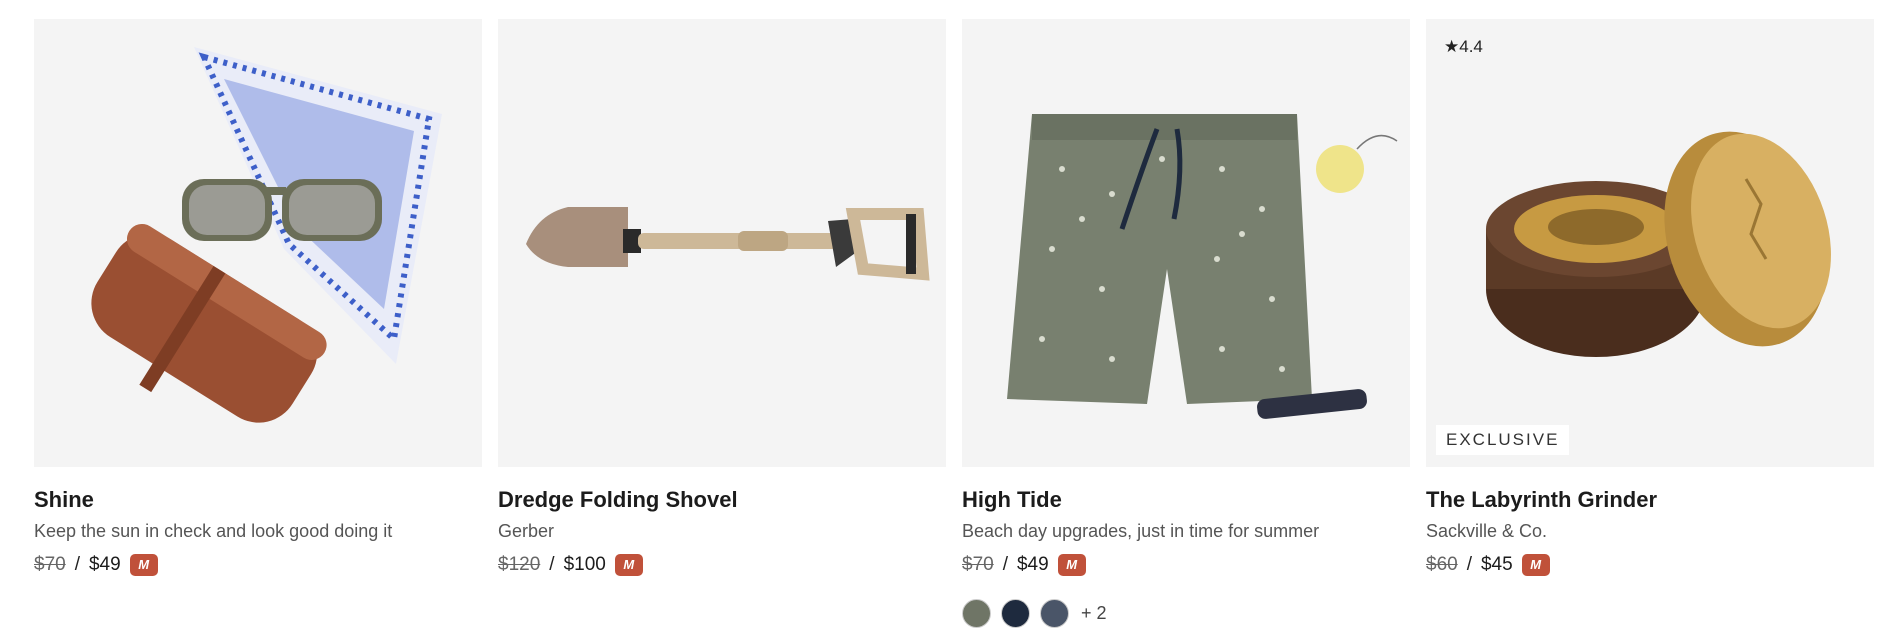 This screenshot has height=635, width=1900. I want to click on price-row: $60 / $45 M, so click(1650, 565).